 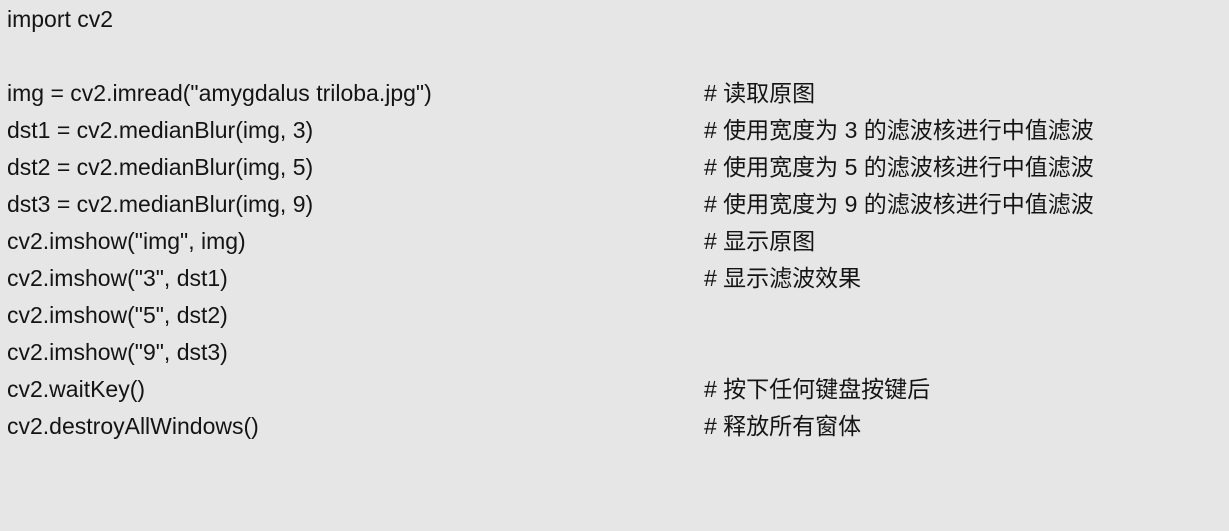 What do you see at coordinates (126, 241) in the screenshot?
I see `code-text: cv2.imshow("img", img)` at bounding box center [126, 241].